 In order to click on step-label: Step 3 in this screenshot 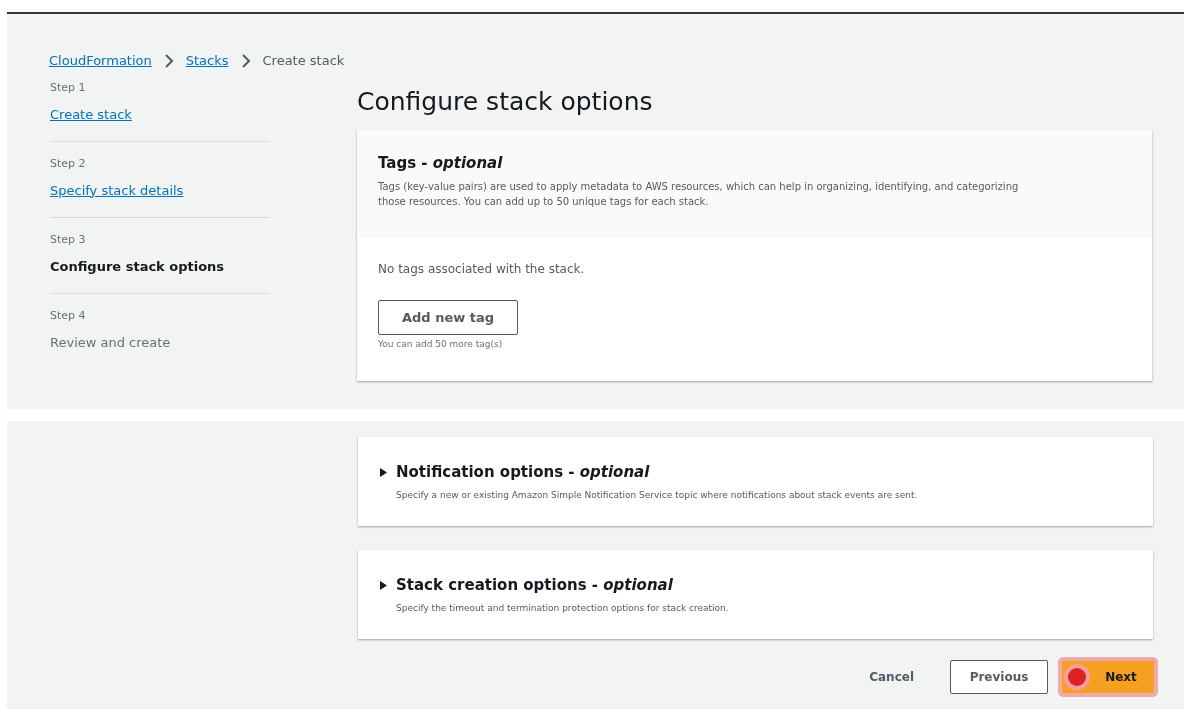, I will do `click(68, 240)`.